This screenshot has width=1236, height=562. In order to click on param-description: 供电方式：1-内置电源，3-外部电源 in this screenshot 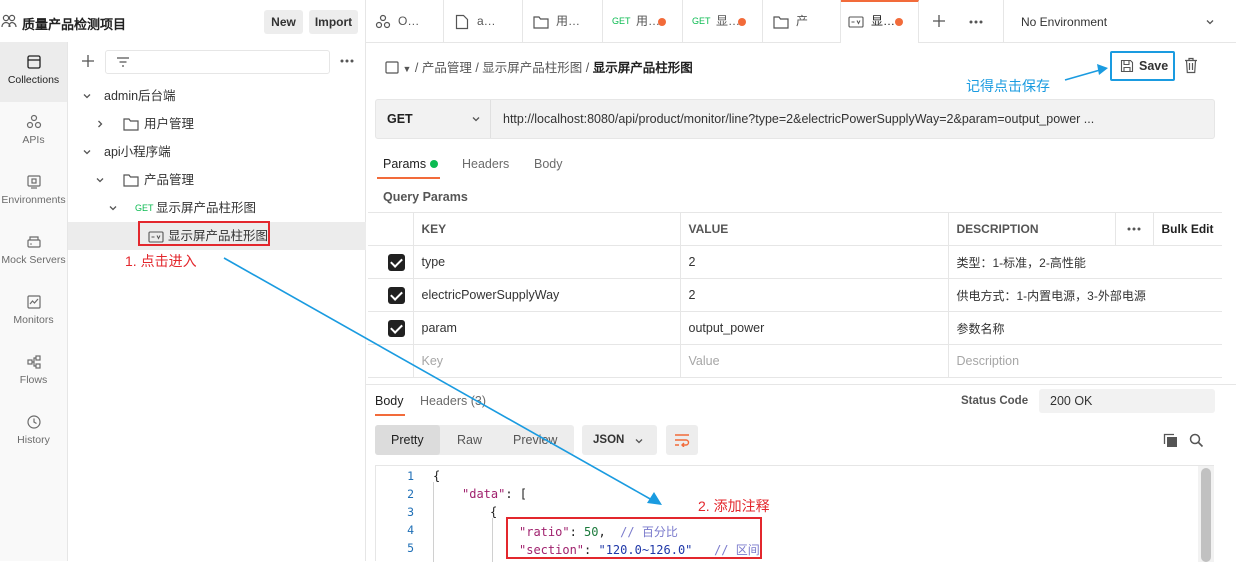, I will do `click(1084, 295)`.